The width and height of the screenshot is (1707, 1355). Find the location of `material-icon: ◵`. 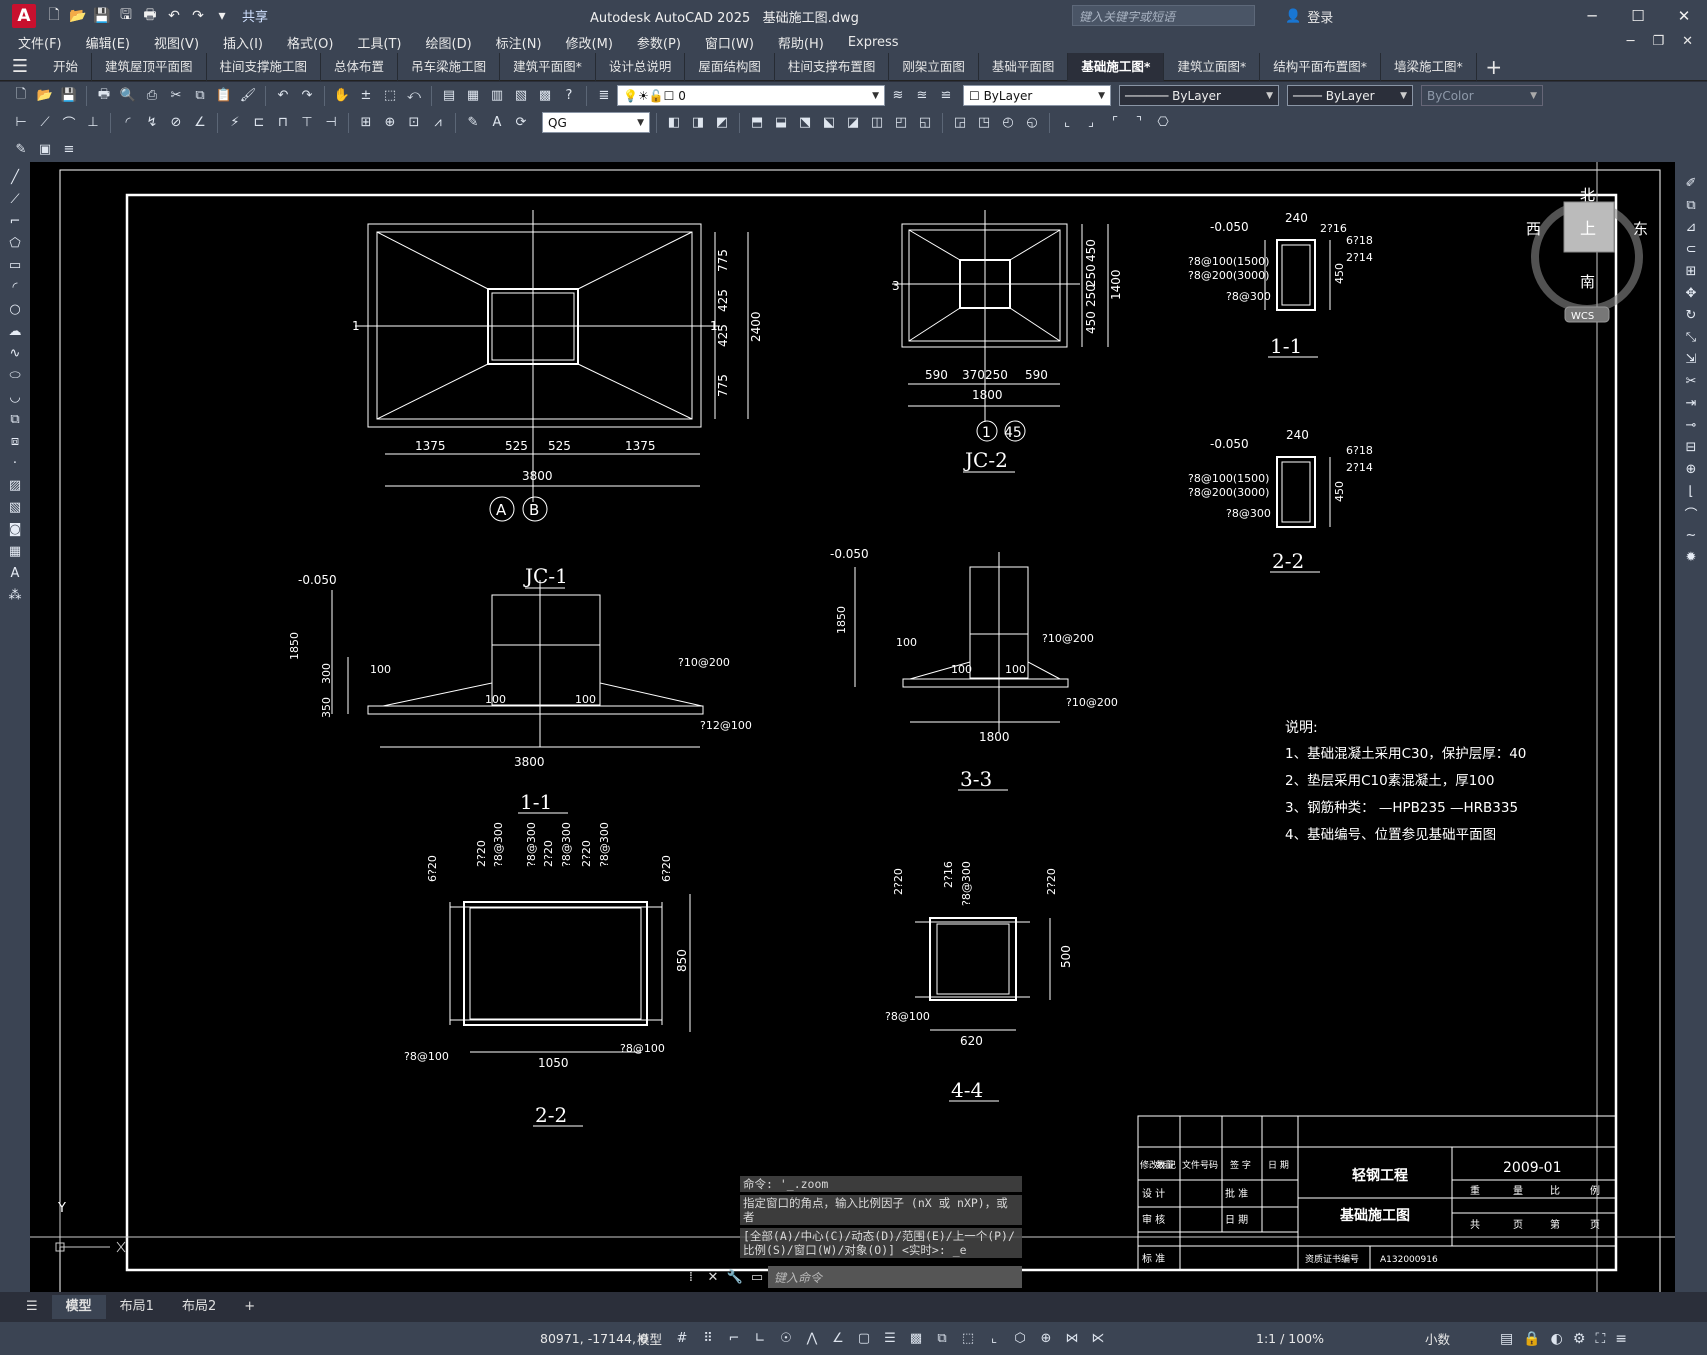

material-icon: ◵ is located at coordinates (1032, 123).